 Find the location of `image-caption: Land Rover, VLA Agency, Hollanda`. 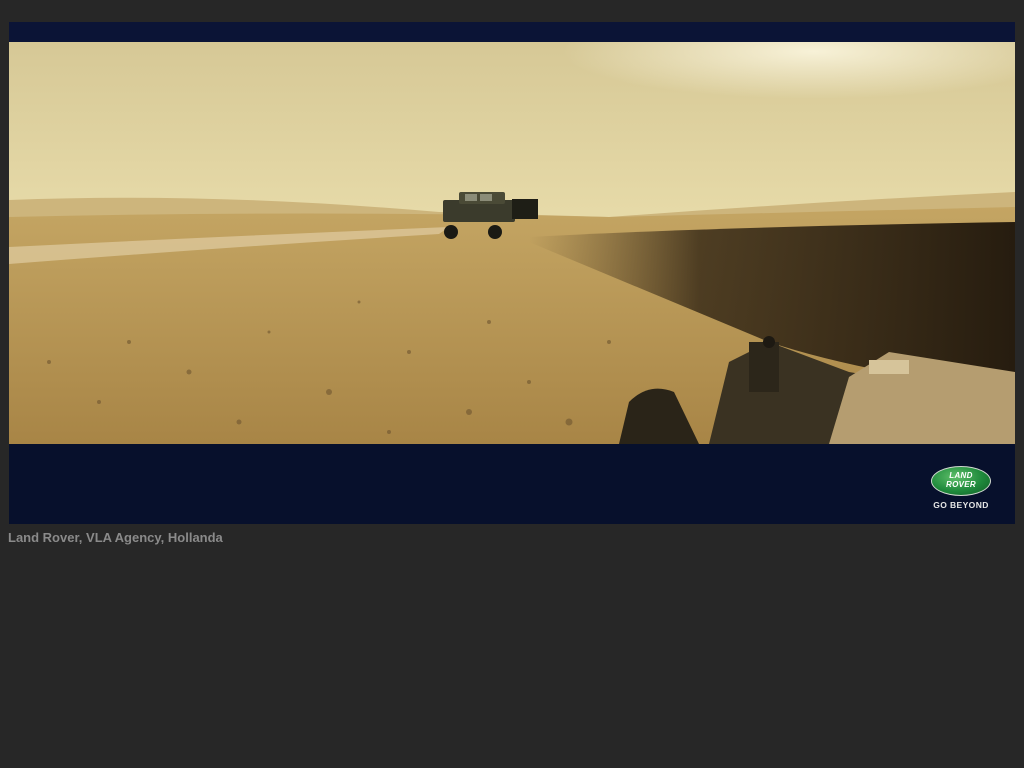

image-caption: Land Rover, VLA Agency, Hollanda is located at coordinates (115, 537).